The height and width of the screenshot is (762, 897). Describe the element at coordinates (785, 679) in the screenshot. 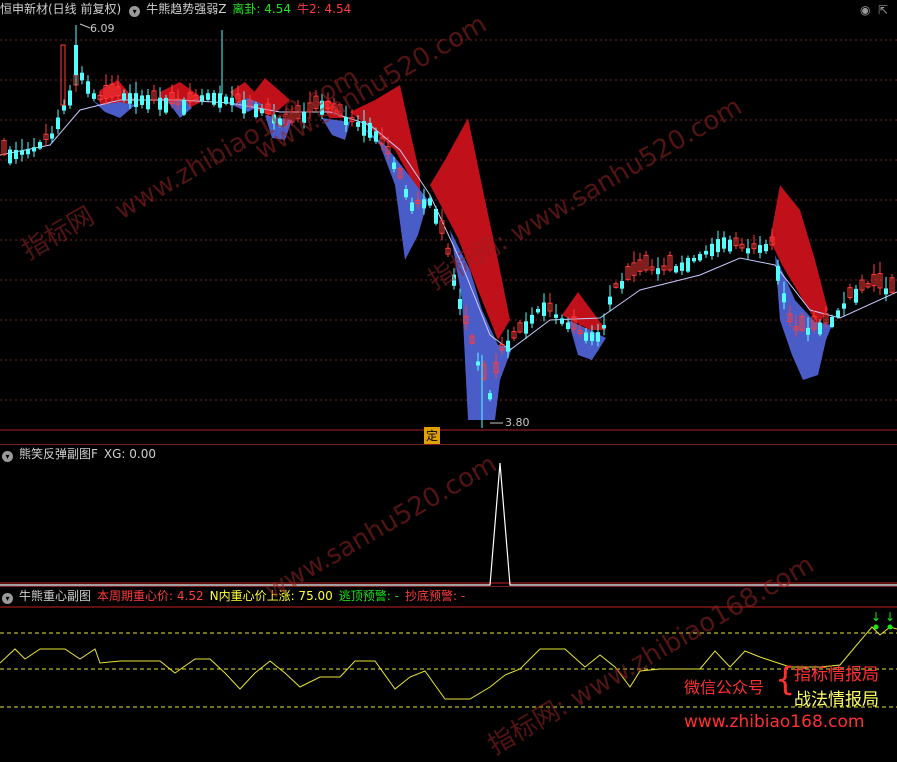

I see `promo-brace: {` at that location.